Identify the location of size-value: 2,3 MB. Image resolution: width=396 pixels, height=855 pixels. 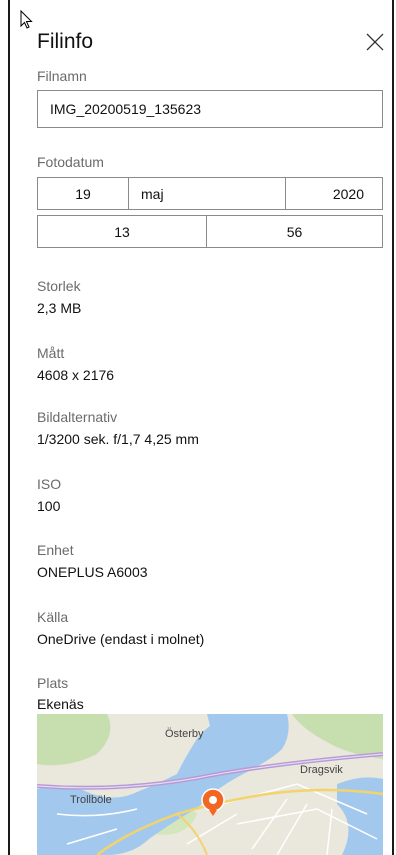
(59, 308).